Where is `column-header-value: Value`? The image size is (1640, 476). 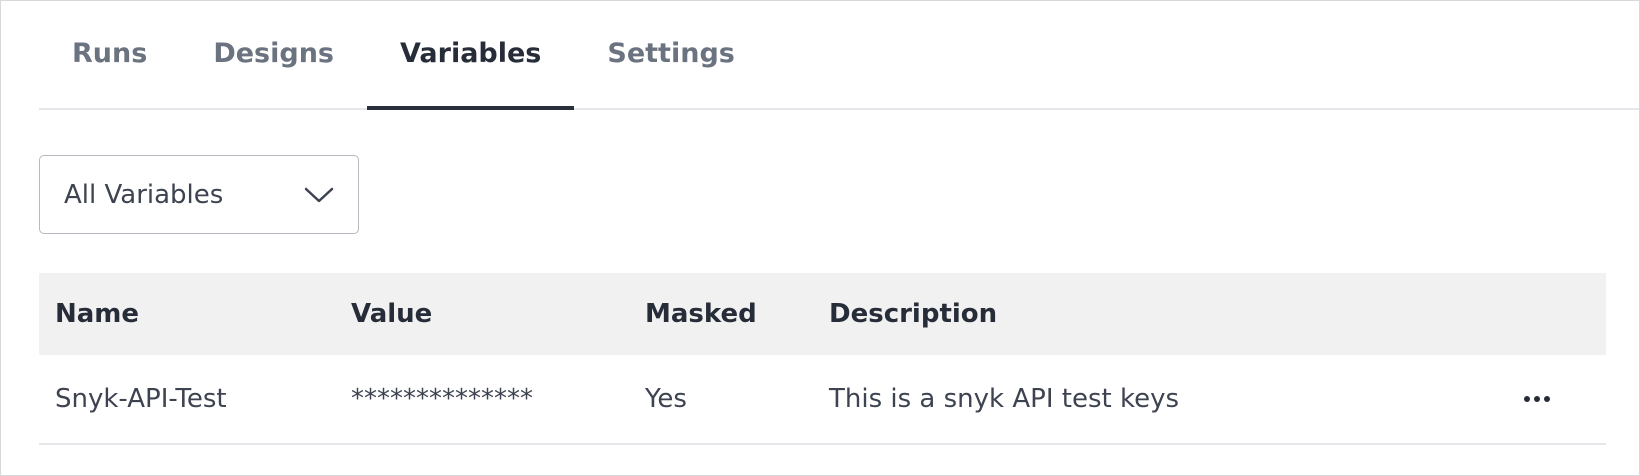 column-header-value: Value is located at coordinates (391, 314).